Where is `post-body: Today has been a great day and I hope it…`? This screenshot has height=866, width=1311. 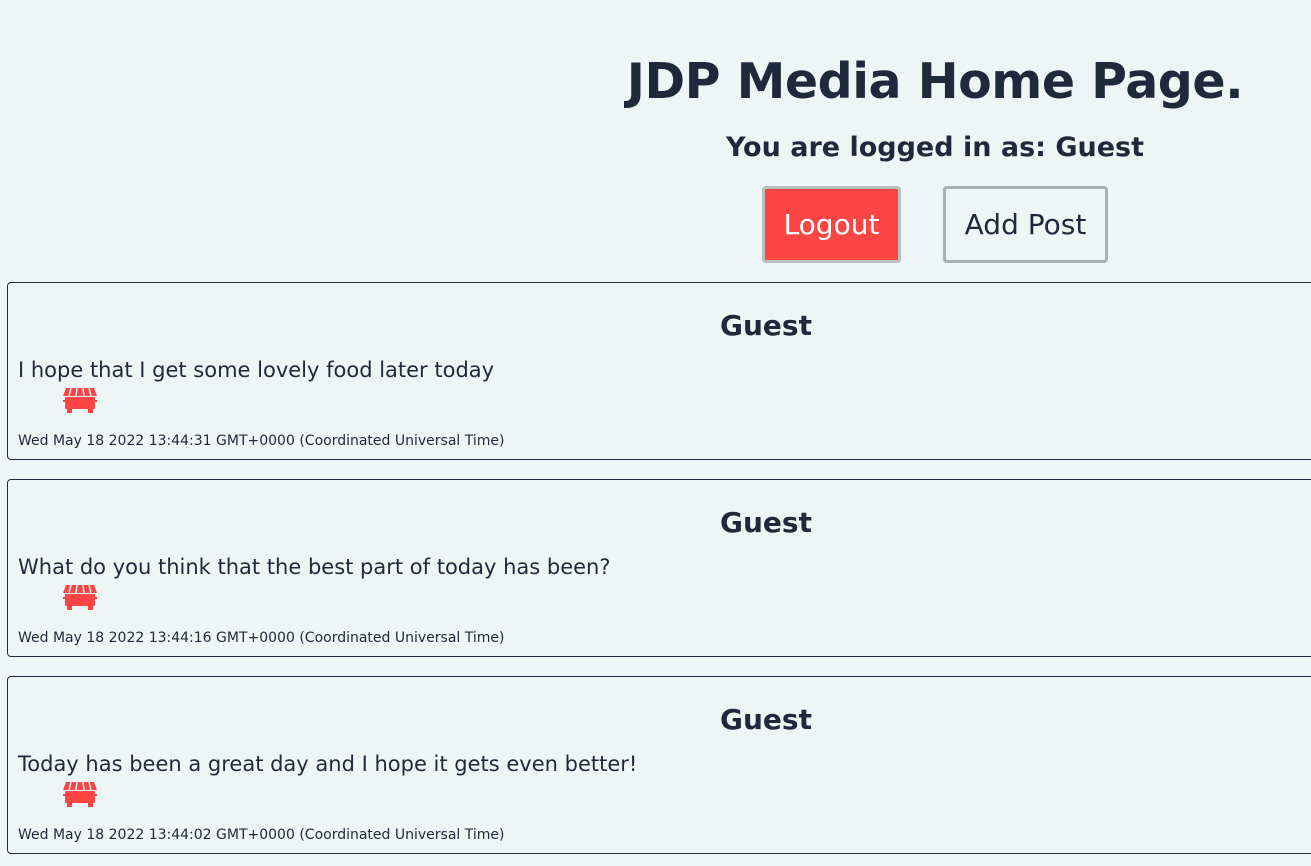
post-body: Today has been a great day and I hope it… is located at coordinates (328, 764).